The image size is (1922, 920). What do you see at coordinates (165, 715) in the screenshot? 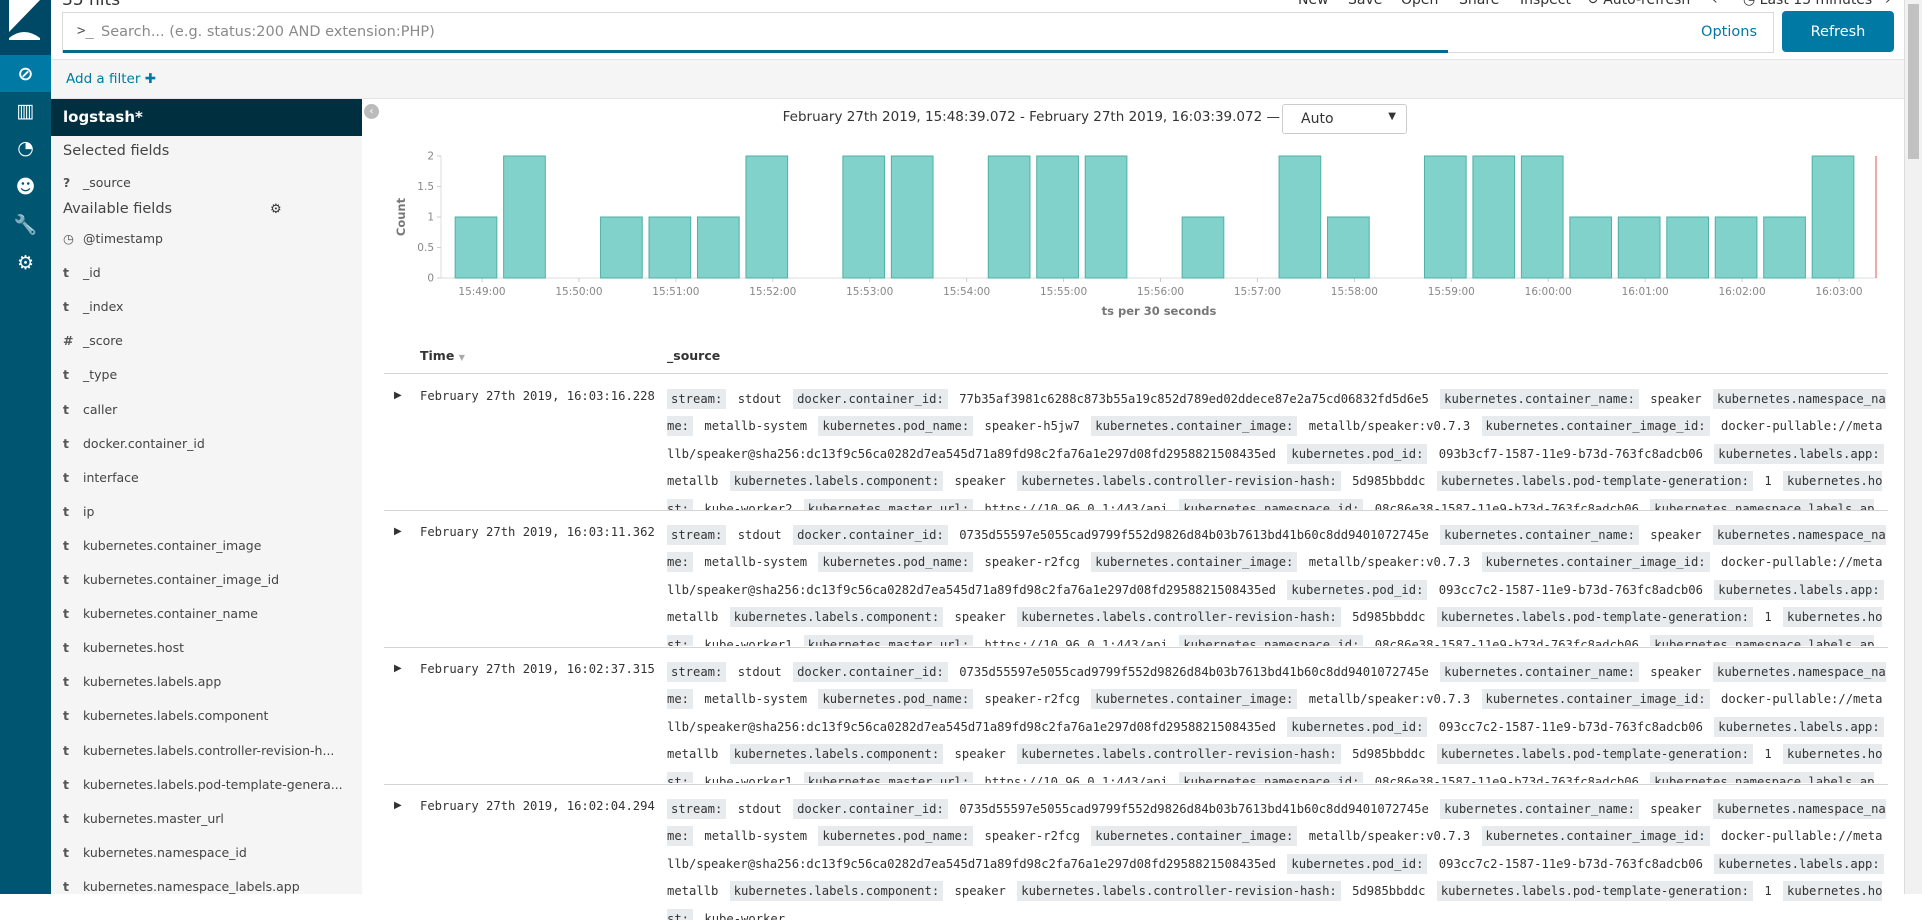
I see `field-item: t kubernetes.labels.component` at bounding box center [165, 715].